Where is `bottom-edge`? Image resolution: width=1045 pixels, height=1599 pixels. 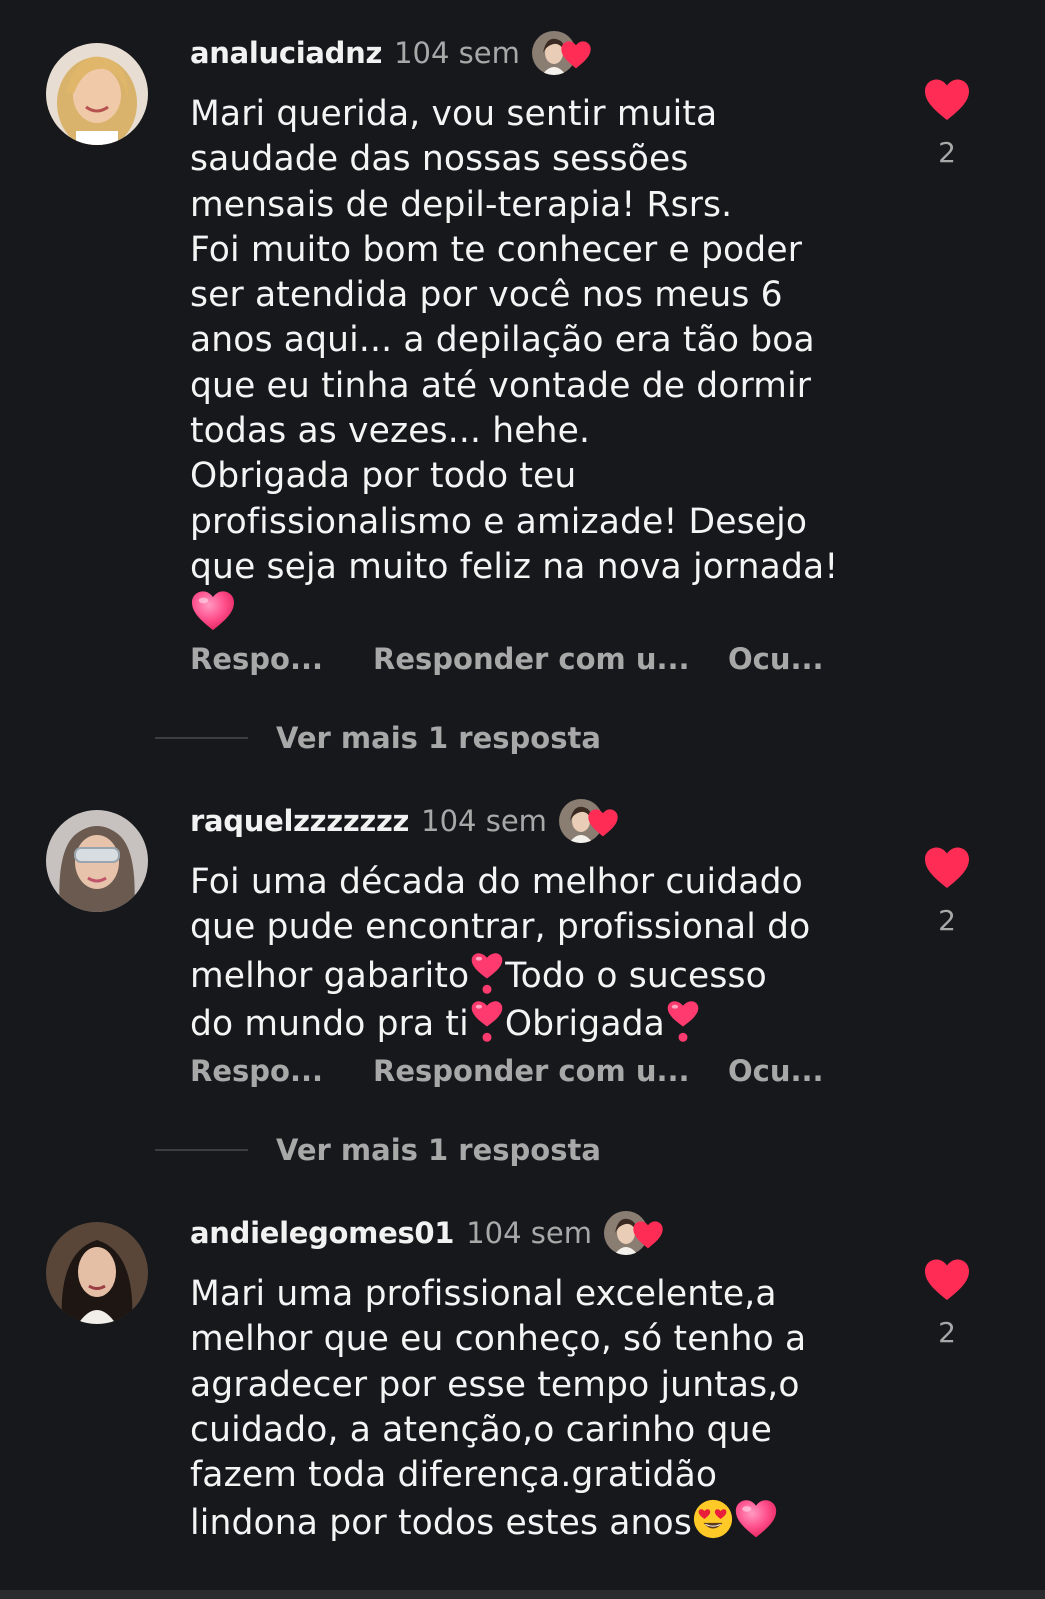 bottom-edge is located at coordinates (522, 1594).